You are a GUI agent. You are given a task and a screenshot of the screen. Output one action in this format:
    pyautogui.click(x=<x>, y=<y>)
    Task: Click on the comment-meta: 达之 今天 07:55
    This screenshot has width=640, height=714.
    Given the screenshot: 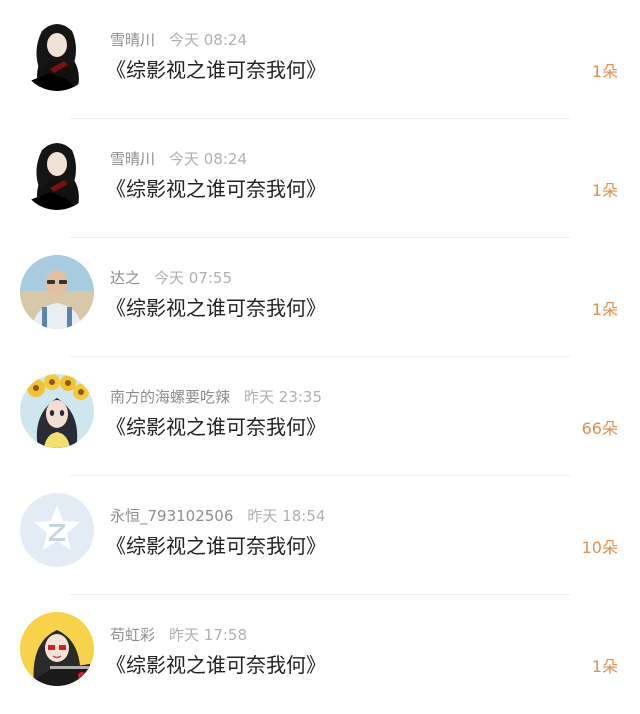 What is the action you would take?
    pyautogui.click(x=171, y=278)
    